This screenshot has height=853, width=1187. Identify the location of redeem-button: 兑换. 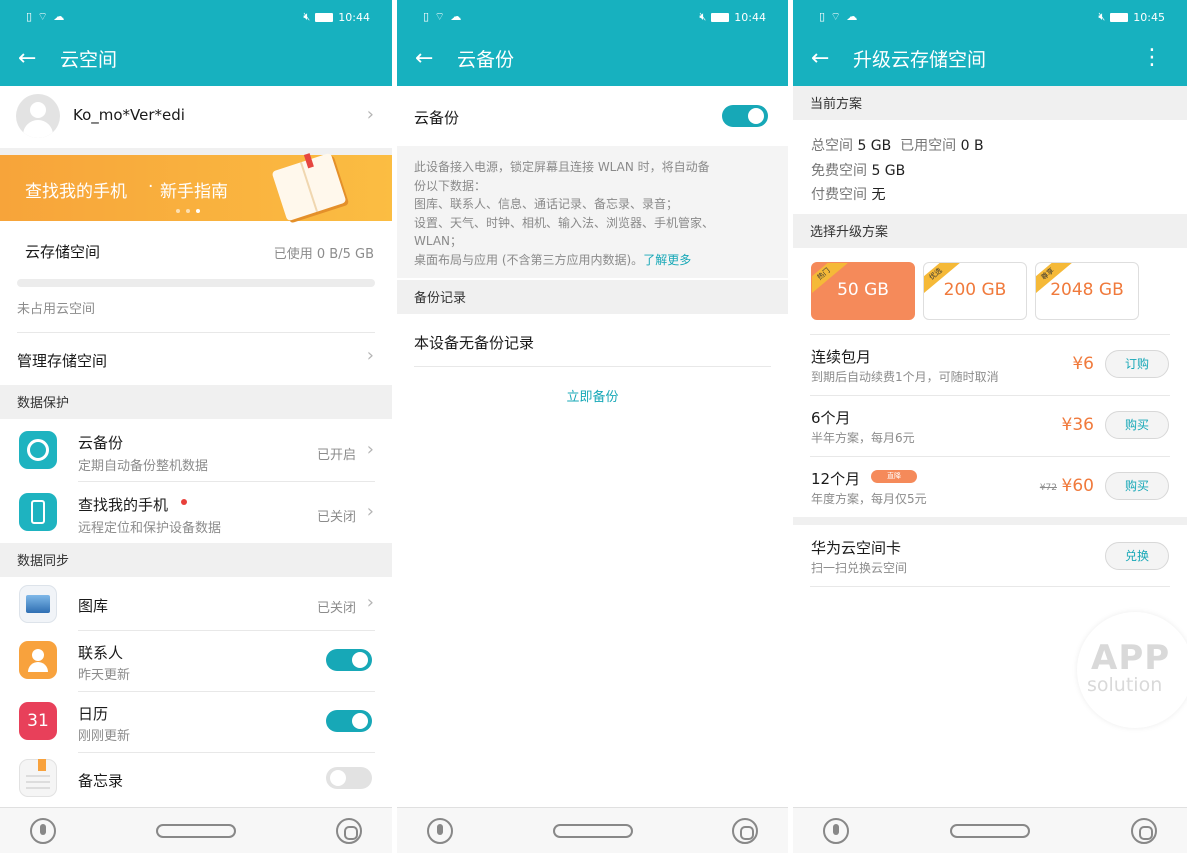
(1137, 556).